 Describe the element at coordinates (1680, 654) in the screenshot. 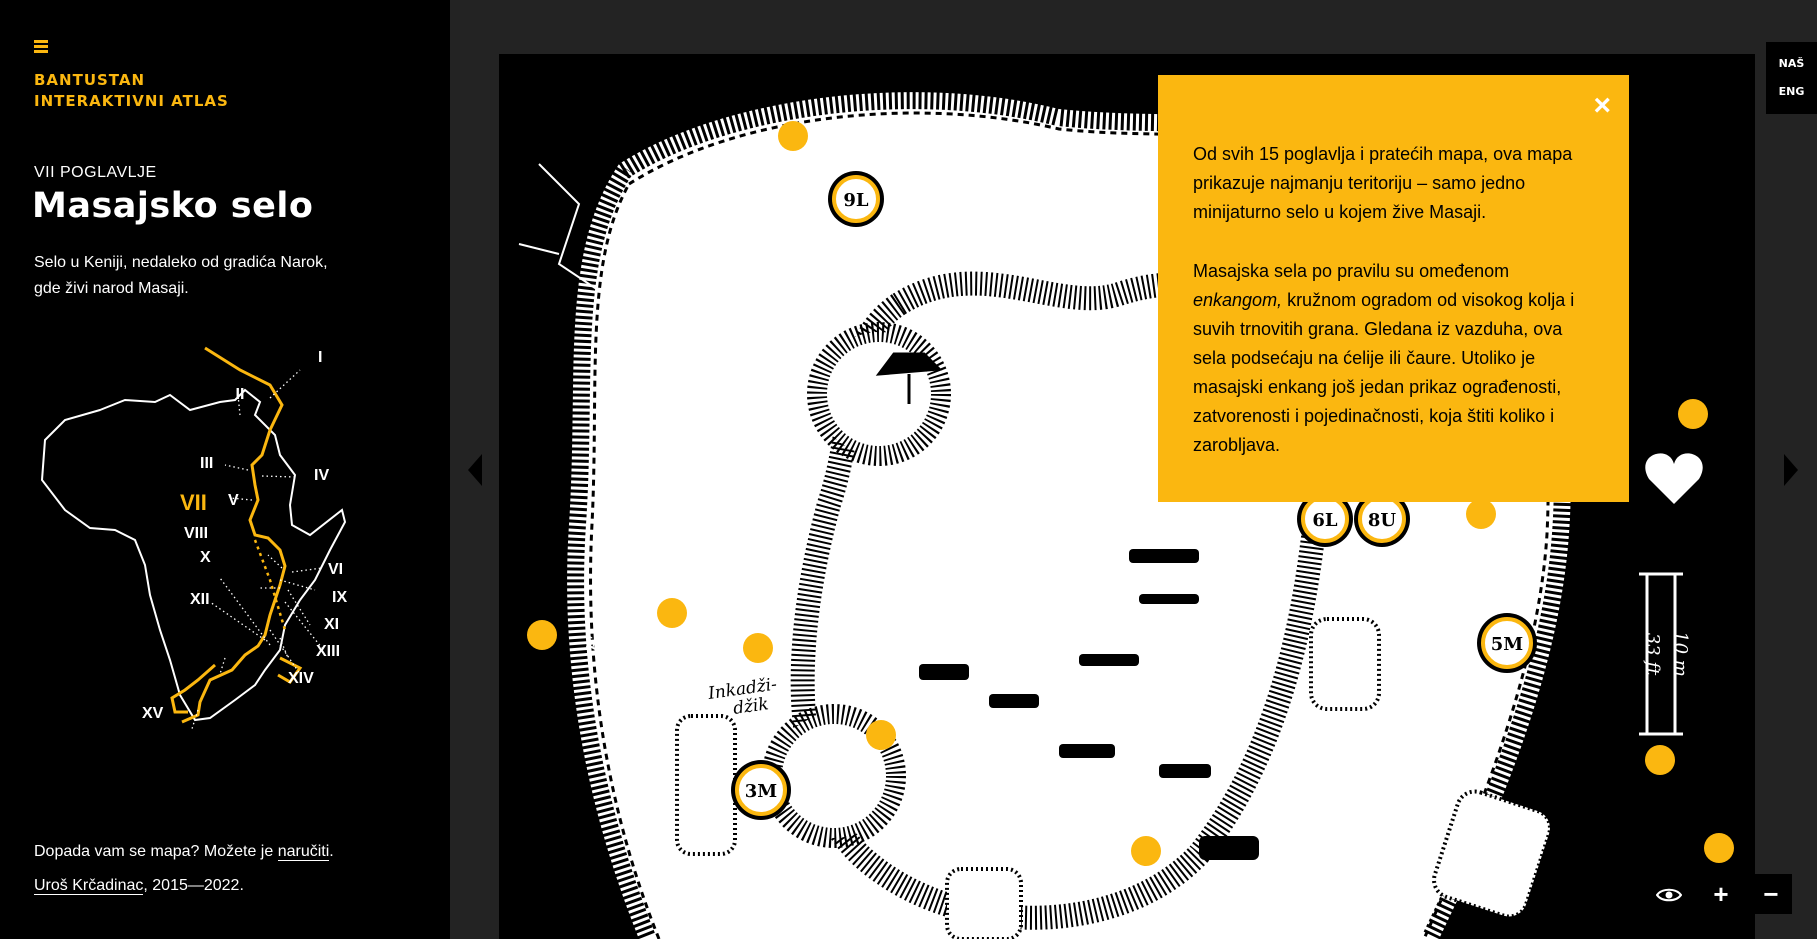

I see `scale-label-meters: 10 m` at that location.